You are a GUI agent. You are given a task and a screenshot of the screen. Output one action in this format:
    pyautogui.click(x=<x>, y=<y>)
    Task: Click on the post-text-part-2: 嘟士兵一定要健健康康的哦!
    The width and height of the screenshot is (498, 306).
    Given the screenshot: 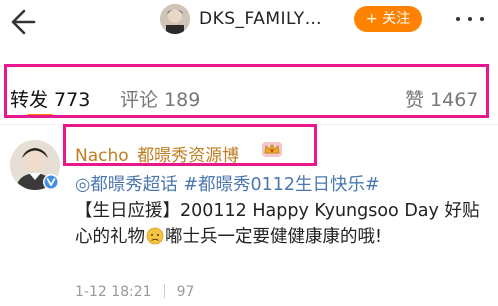 What is the action you would take?
    pyautogui.click(x=274, y=237)
    